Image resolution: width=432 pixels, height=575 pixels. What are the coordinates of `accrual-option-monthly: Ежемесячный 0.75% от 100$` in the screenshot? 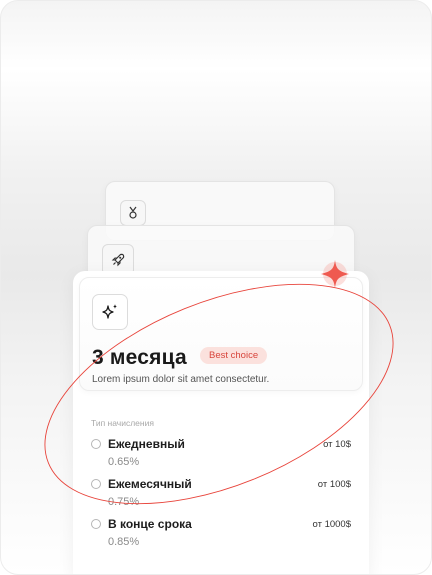 It's located at (221, 497).